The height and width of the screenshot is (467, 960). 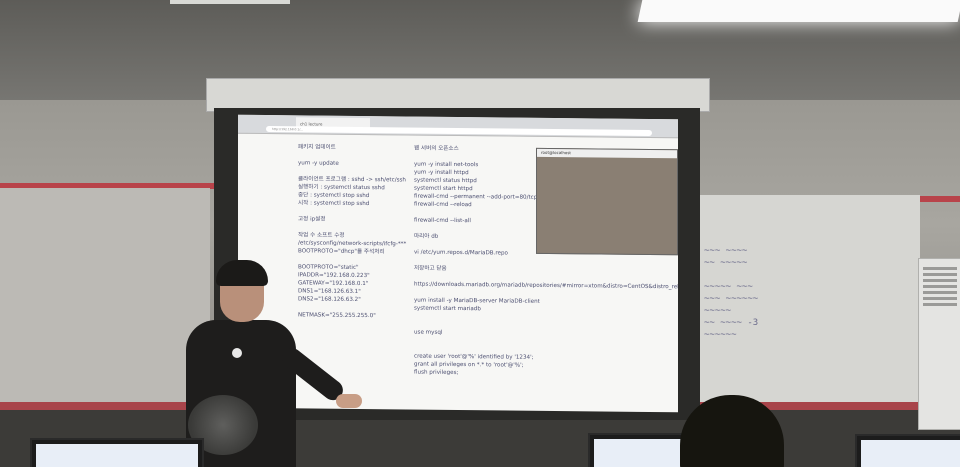 What do you see at coordinates (638, 450) in the screenshot?
I see `monitor-center` at bounding box center [638, 450].